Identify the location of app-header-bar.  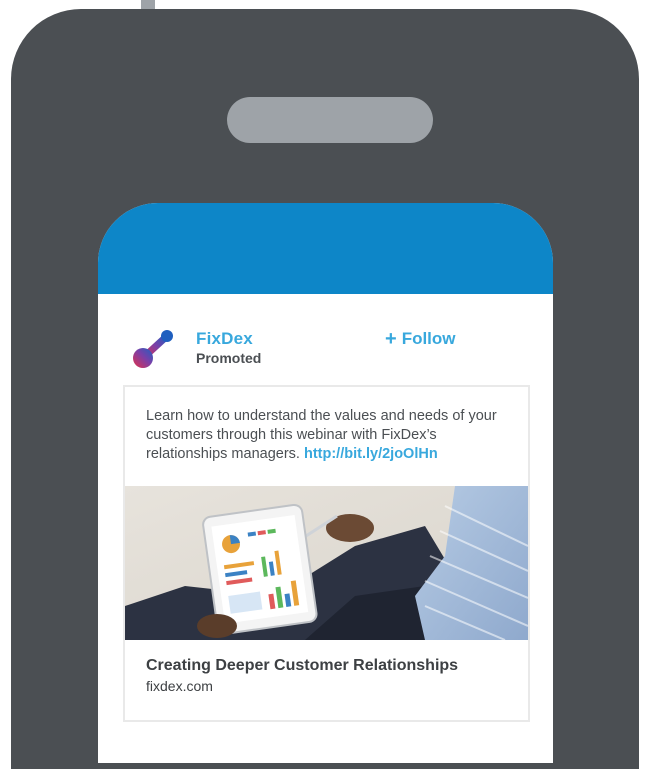
(325, 248).